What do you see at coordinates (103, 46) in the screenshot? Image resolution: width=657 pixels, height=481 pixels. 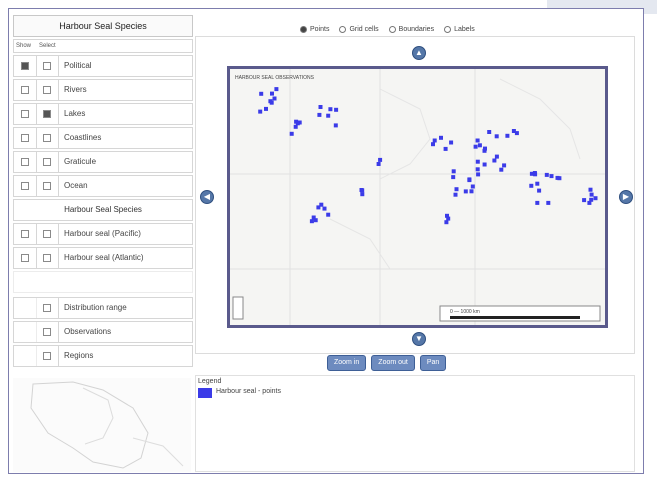 I see `layer-header-row: Show Select` at bounding box center [103, 46].